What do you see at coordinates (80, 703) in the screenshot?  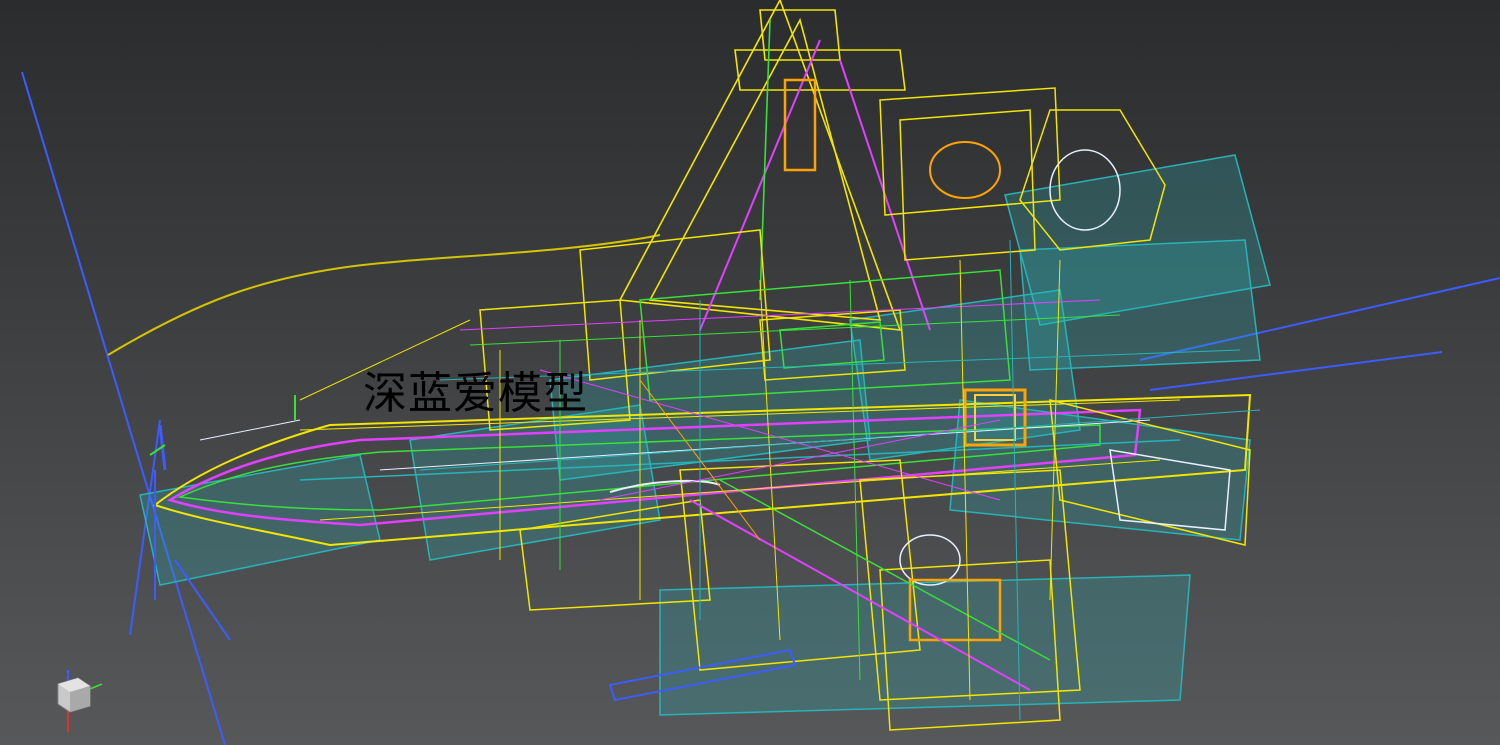 I see `view-cube-icon` at bounding box center [80, 703].